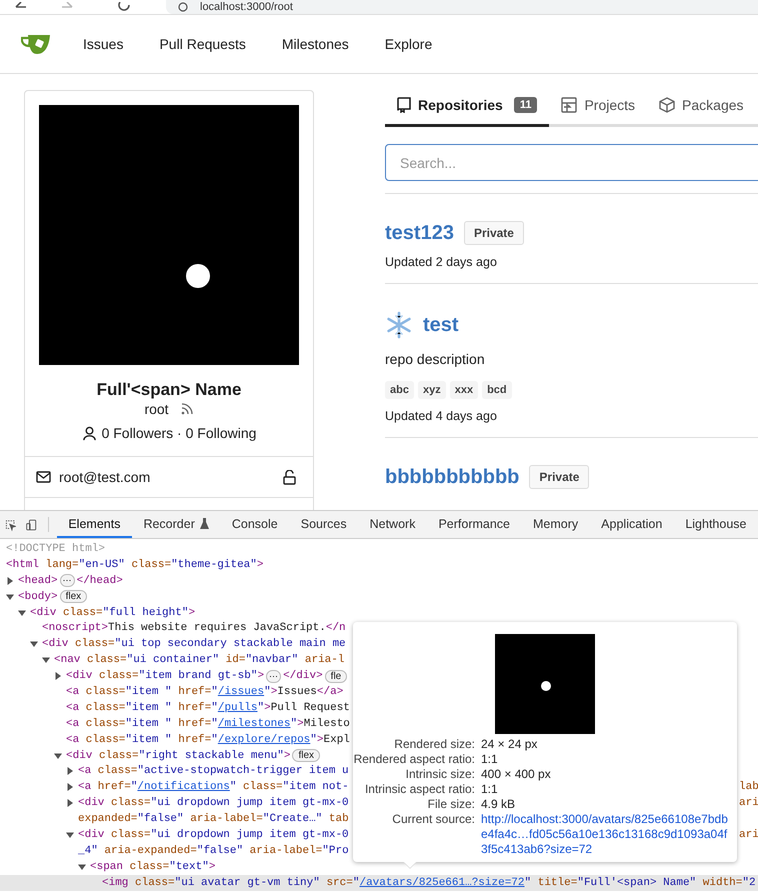 This screenshot has height=892, width=758. What do you see at coordinates (194, 644) in the screenshot?
I see `code-text: <div class="ui top secondary stackable main me` at bounding box center [194, 644].